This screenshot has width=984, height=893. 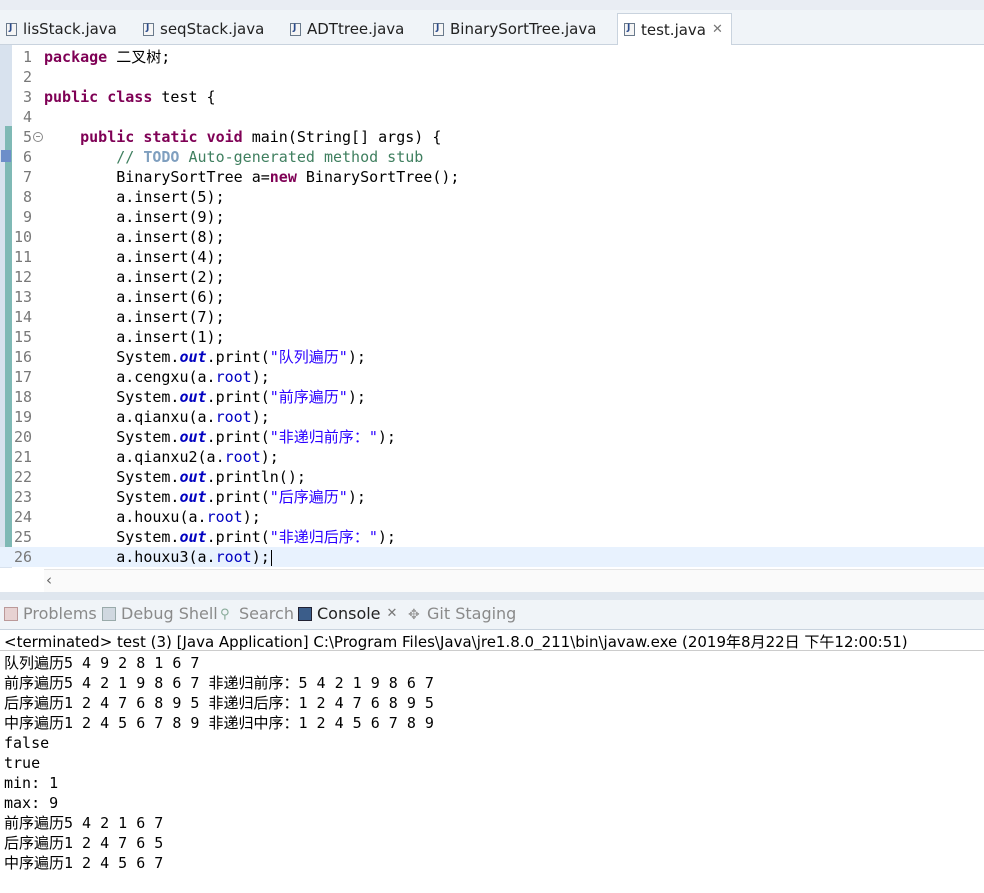 What do you see at coordinates (462, 613) in the screenshot?
I see `tab-git-staging: ✥ Git Staging` at bounding box center [462, 613].